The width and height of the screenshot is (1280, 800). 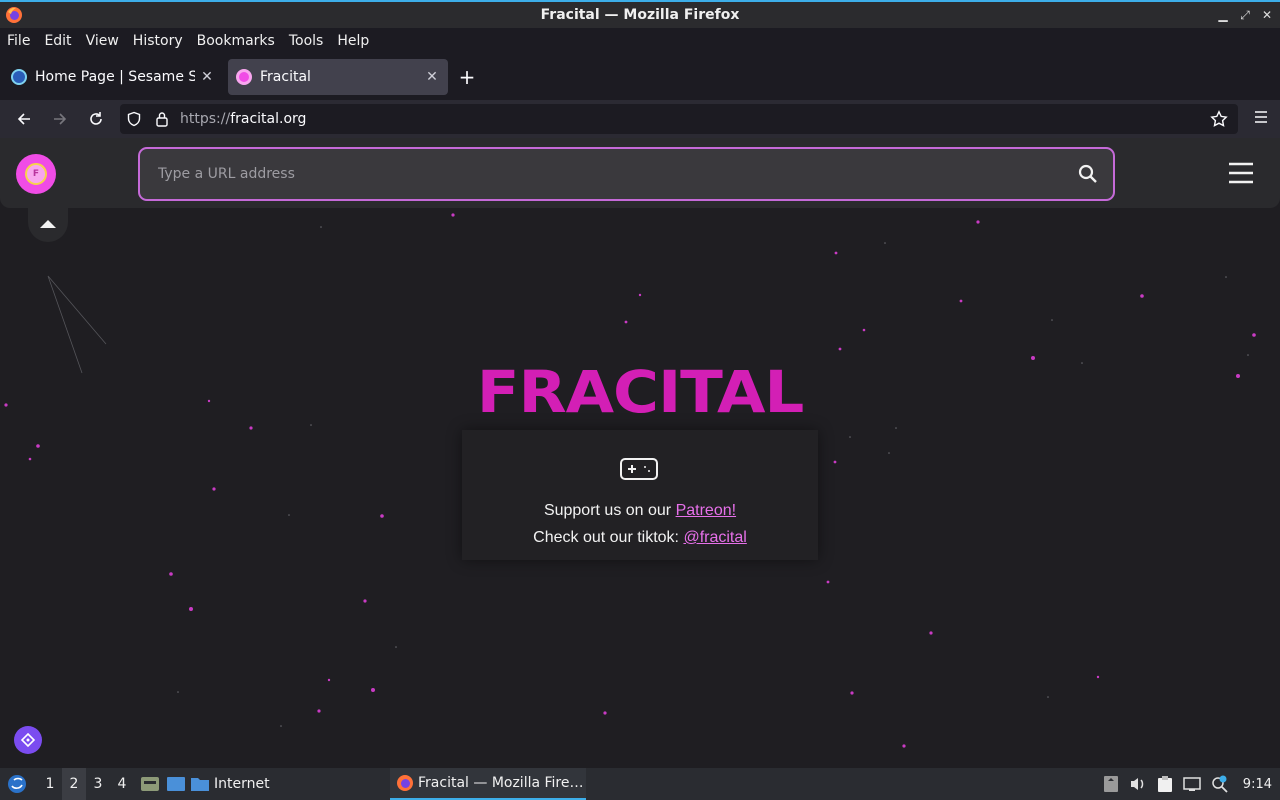 I want to click on file-manager-icon, so click(x=150, y=784).